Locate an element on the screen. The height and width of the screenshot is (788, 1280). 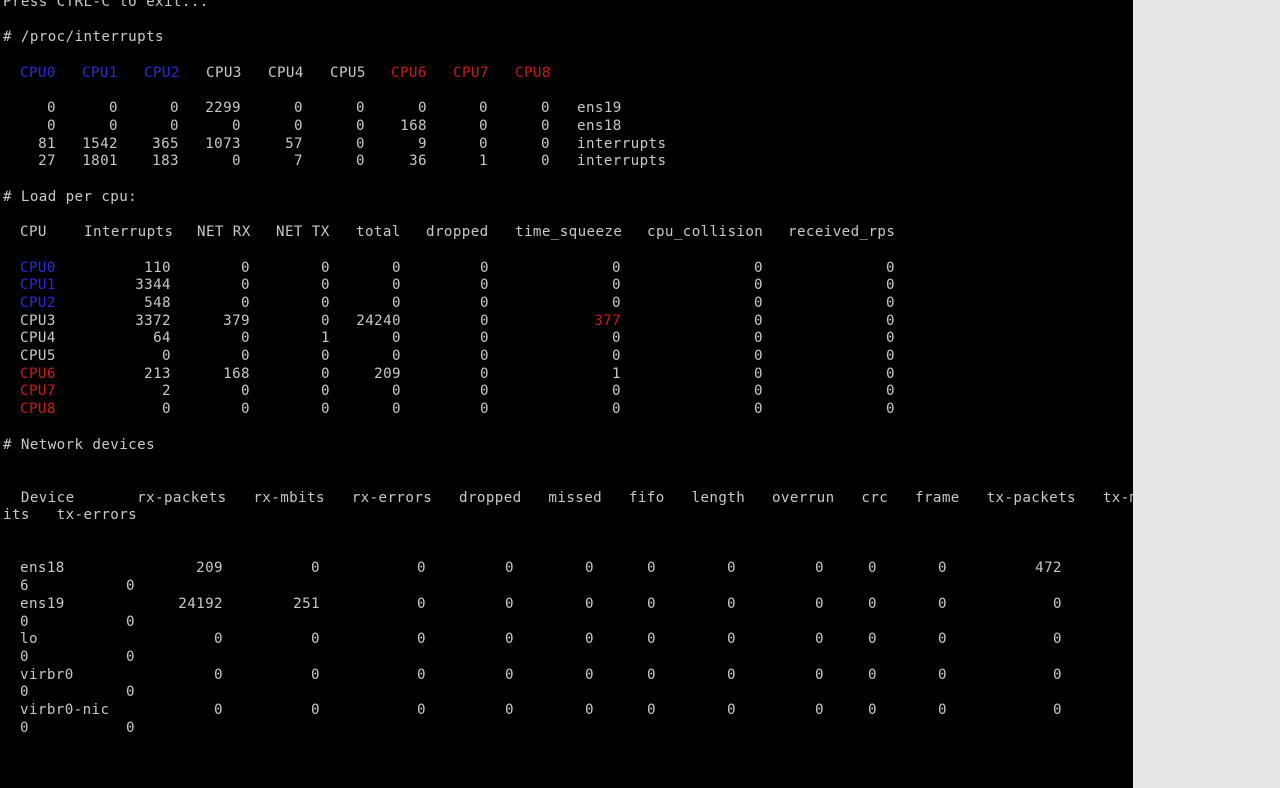
load-cpu-label: CPU7 is located at coordinates (38, 391).